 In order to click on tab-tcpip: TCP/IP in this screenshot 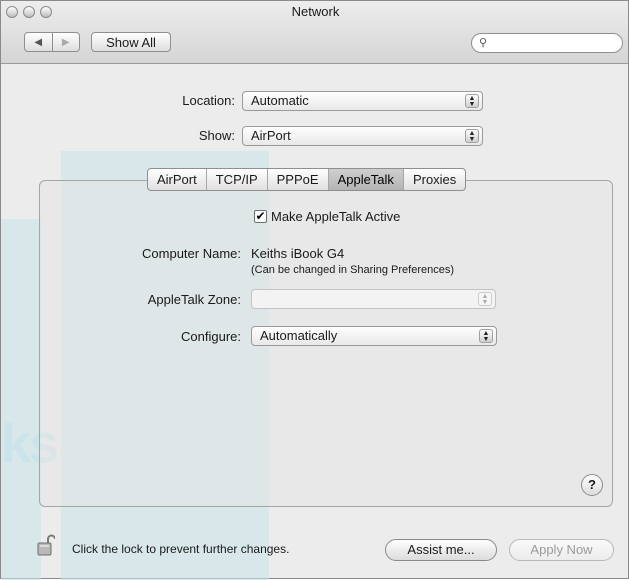, I will do `click(236, 179)`.